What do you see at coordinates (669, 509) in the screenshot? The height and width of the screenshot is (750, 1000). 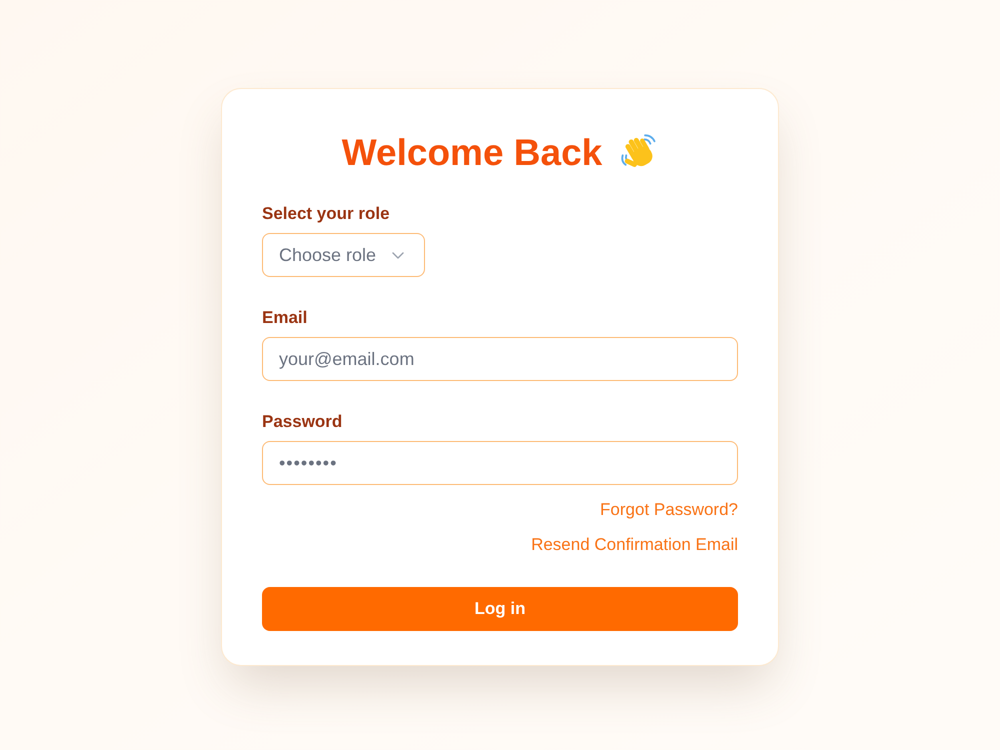 I see `text-link: Forgot Password?` at bounding box center [669, 509].